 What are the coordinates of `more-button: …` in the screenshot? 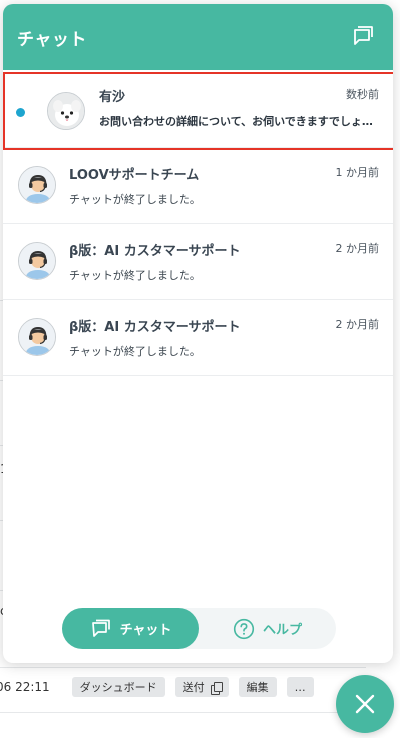 It's located at (300, 687).